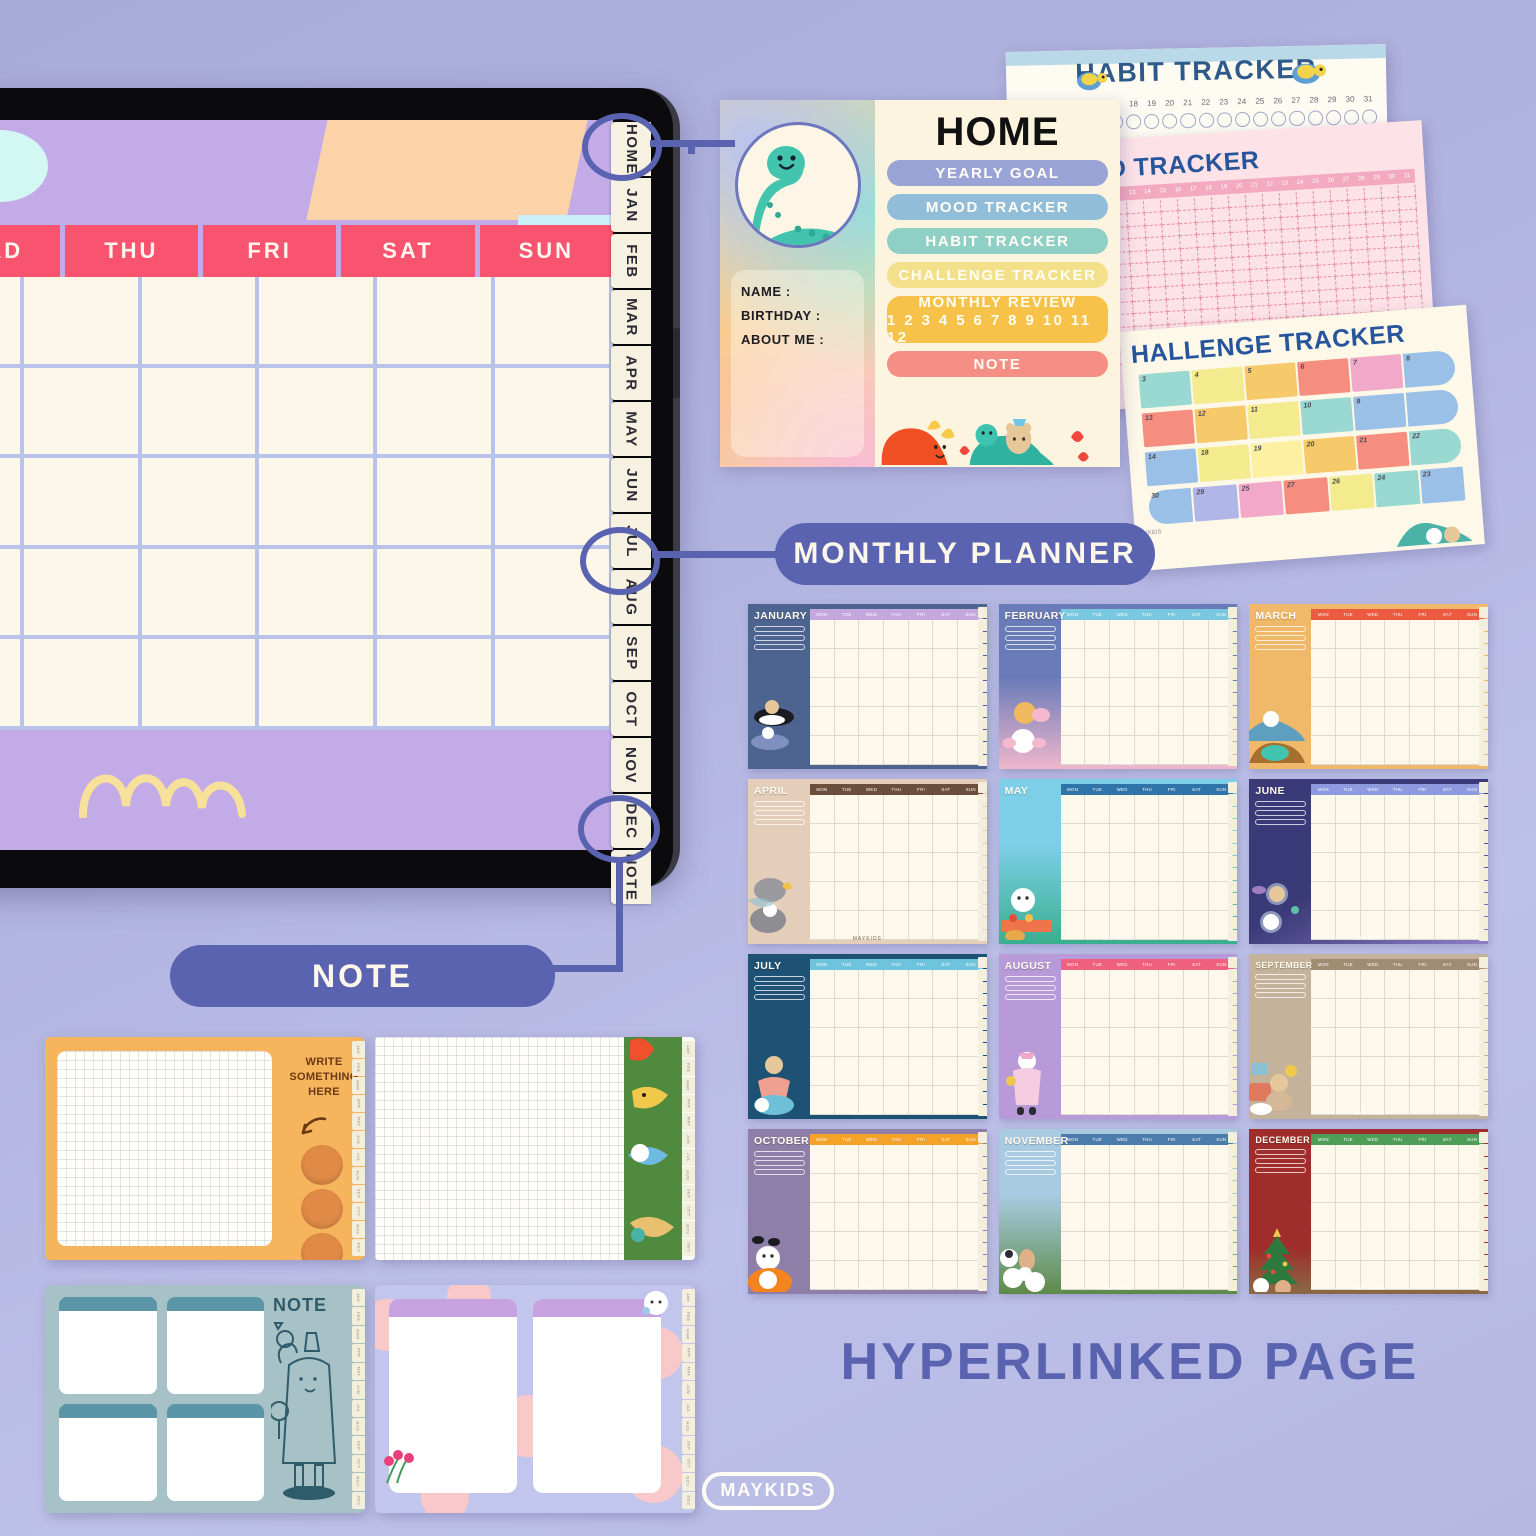 Image resolution: width=1536 pixels, height=1536 pixels. Describe the element at coordinates (1218, 385) in the screenshot. I see `challenge-cell: 4` at that location.